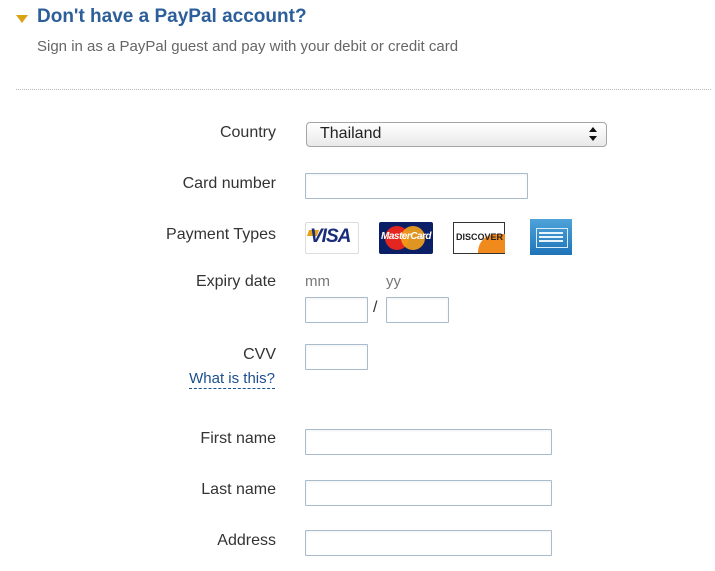 This screenshot has width=715, height=571. Describe the element at coordinates (238, 438) in the screenshot. I see `first-name-label: First name` at that location.